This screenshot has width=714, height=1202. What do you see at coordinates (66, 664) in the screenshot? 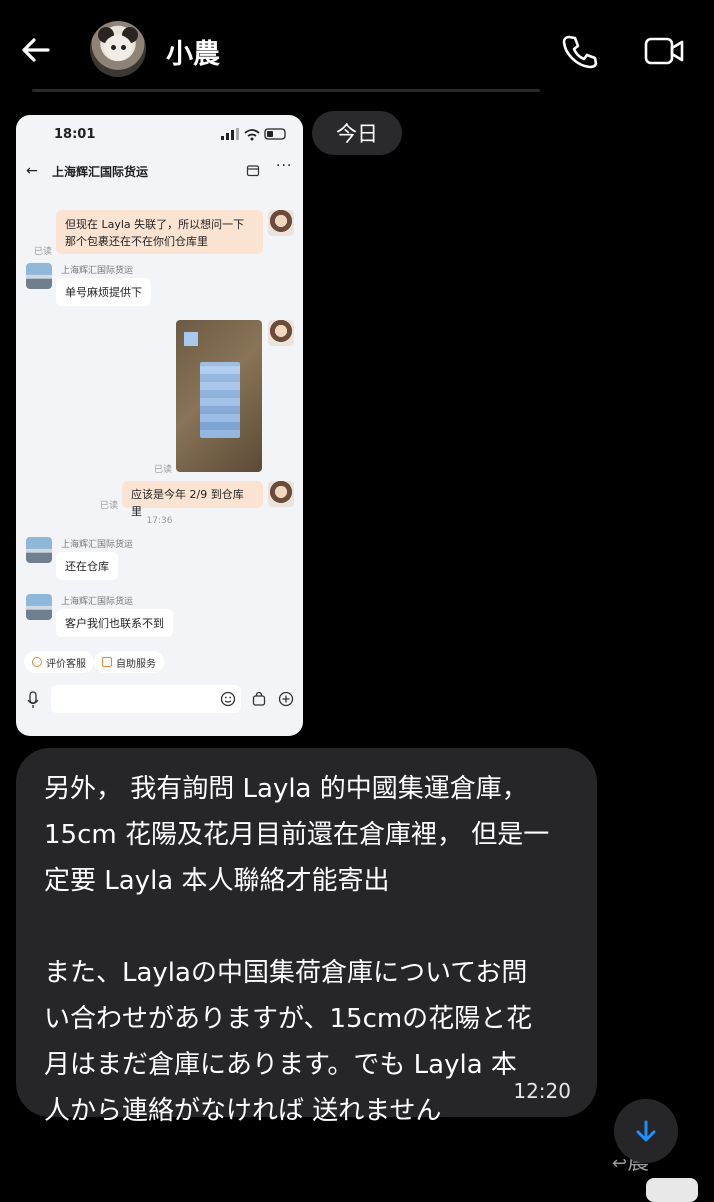
I see `quick-action-label: 评价客服` at bounding box center [66, 664].